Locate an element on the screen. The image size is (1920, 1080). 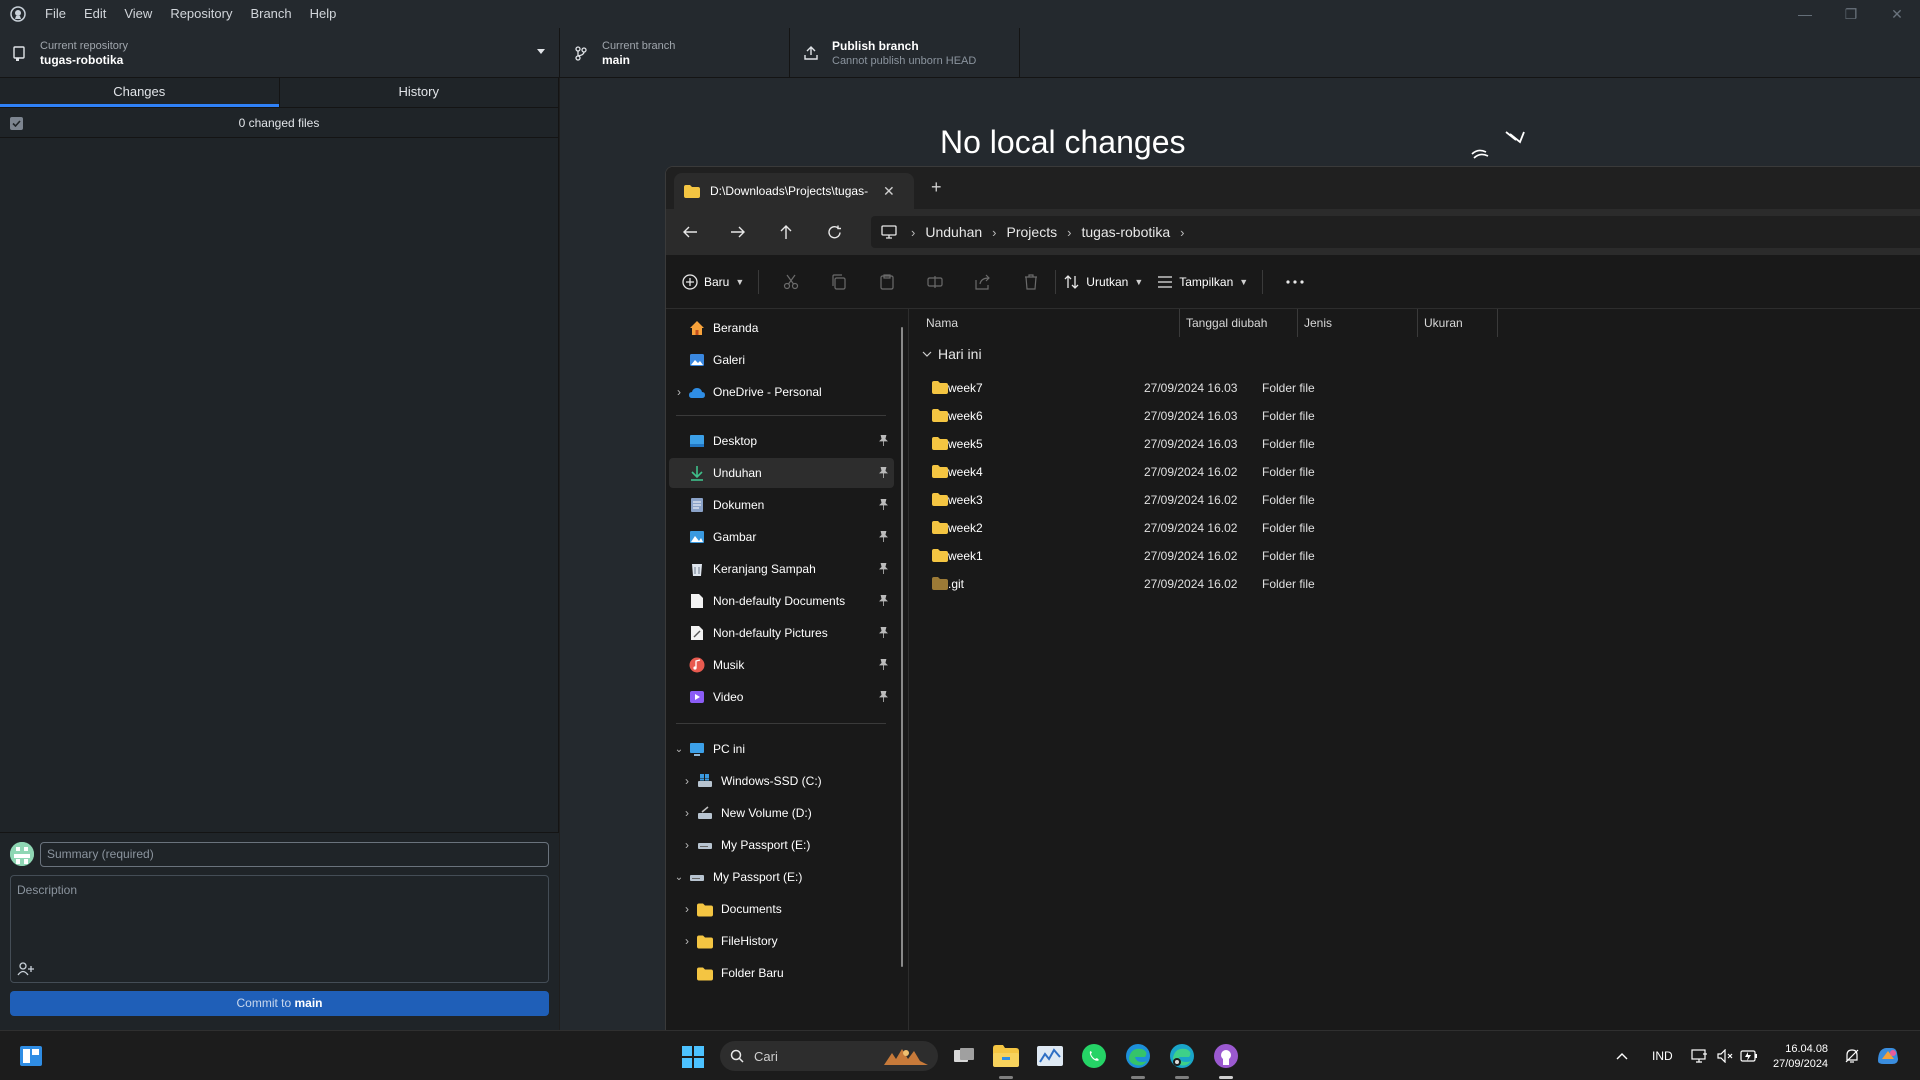
system-monitor-app-icon is located at coordinates (1050, 1056).